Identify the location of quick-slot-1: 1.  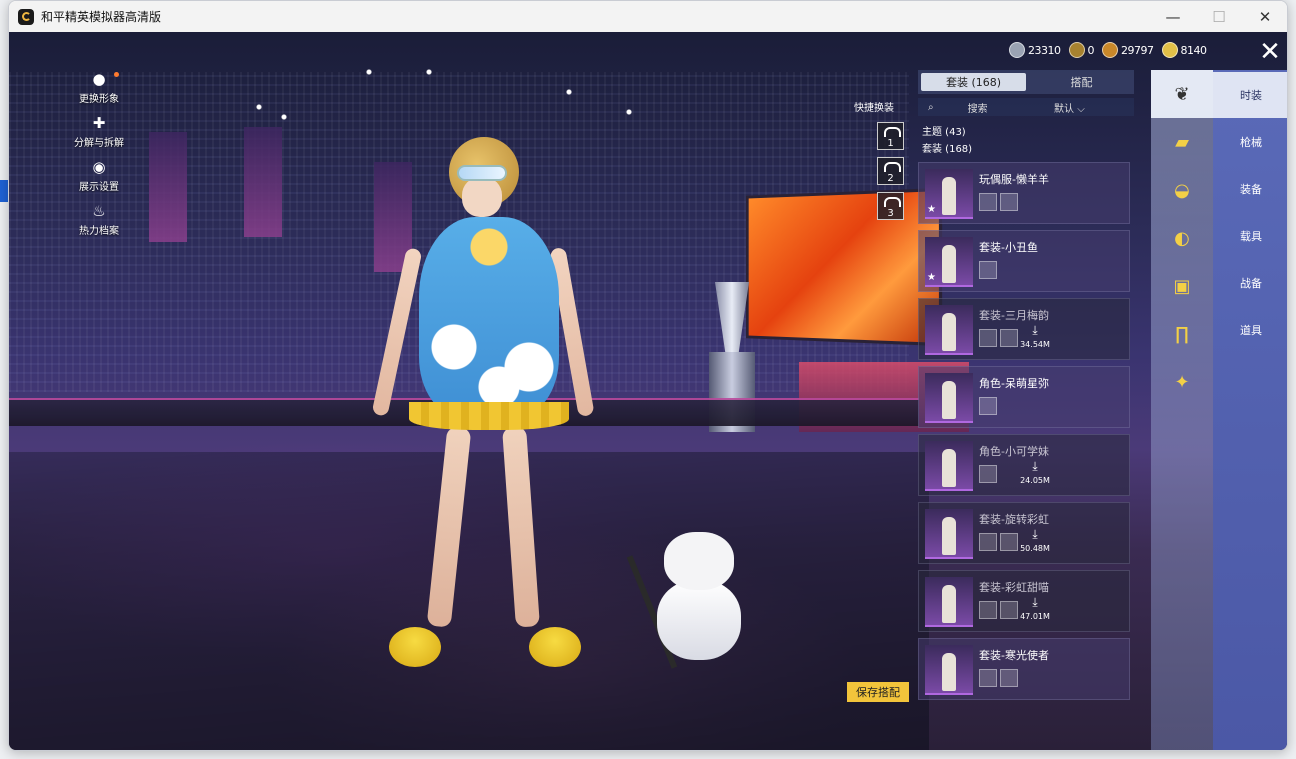
(890, 136).